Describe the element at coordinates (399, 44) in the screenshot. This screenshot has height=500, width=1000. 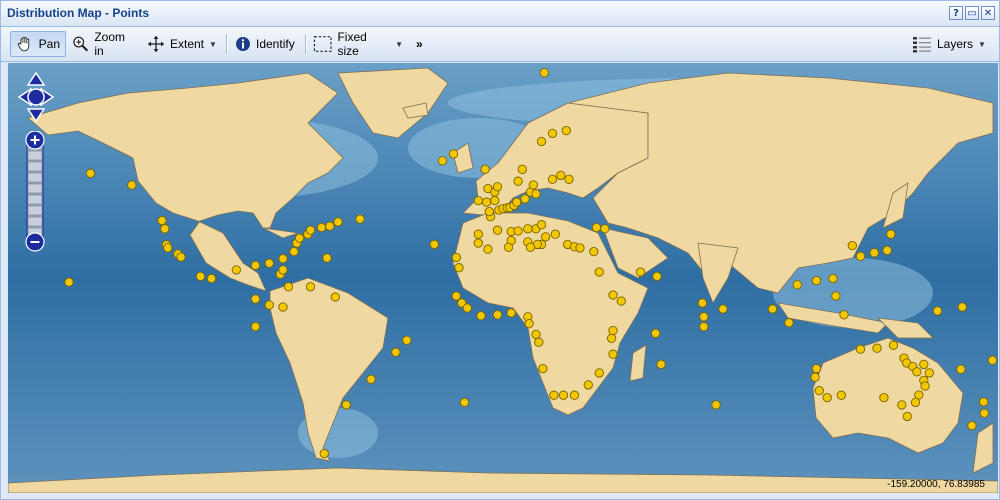
I see `fixed-size-dropdown-icon: ▼` at that location.